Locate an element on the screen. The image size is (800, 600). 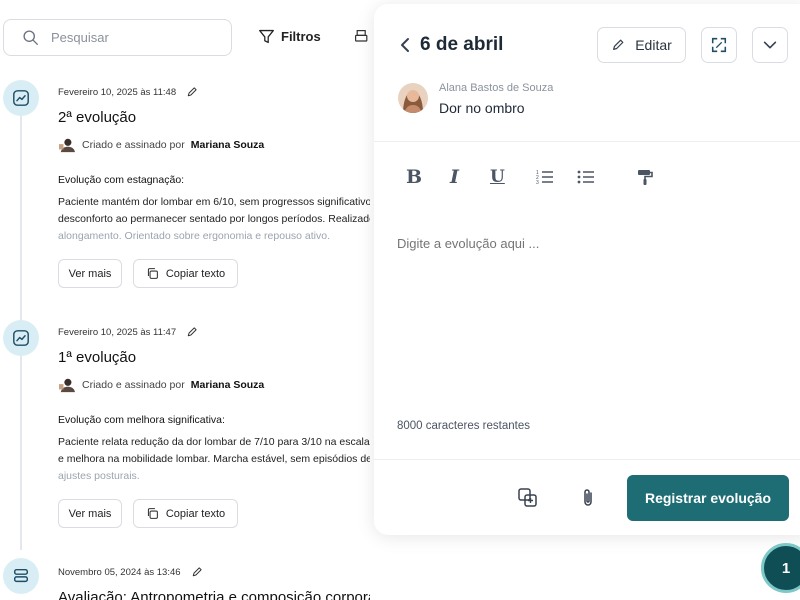
bold-button: B is located at coordinates (414, 177).